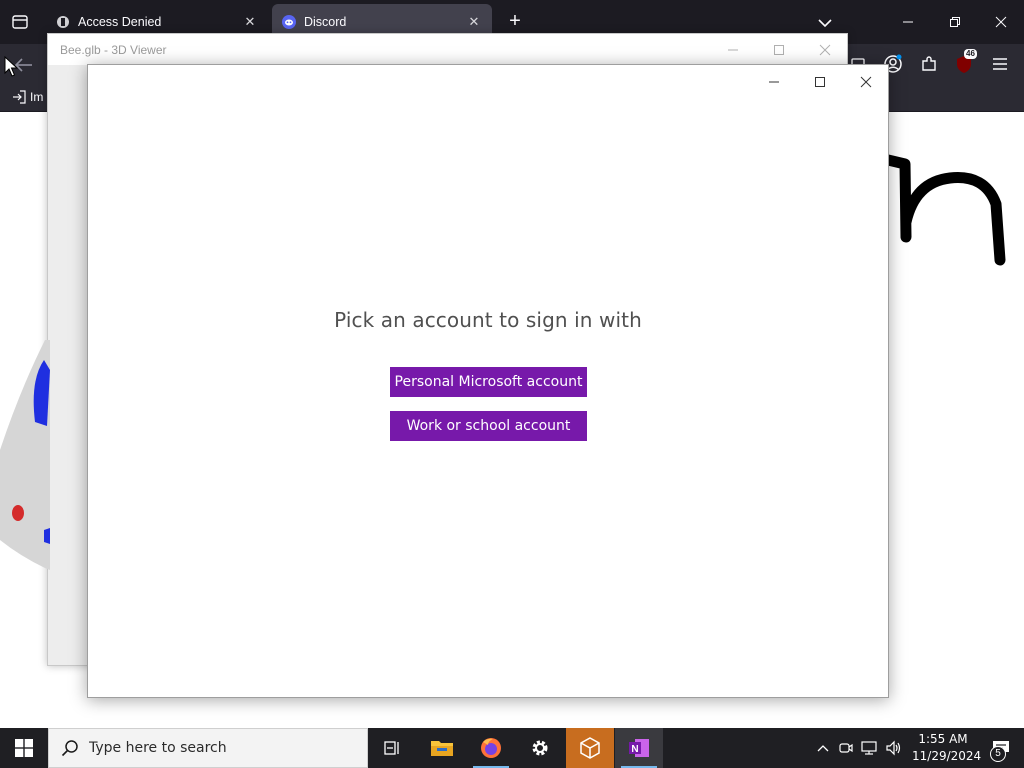 Image resolution: width=1024 pixels, height=768 pixels. What do you see at coordinates (964, 62) in the screenshot?
I see `ublock-extension-button: 46` at bounding box center [964, 62].